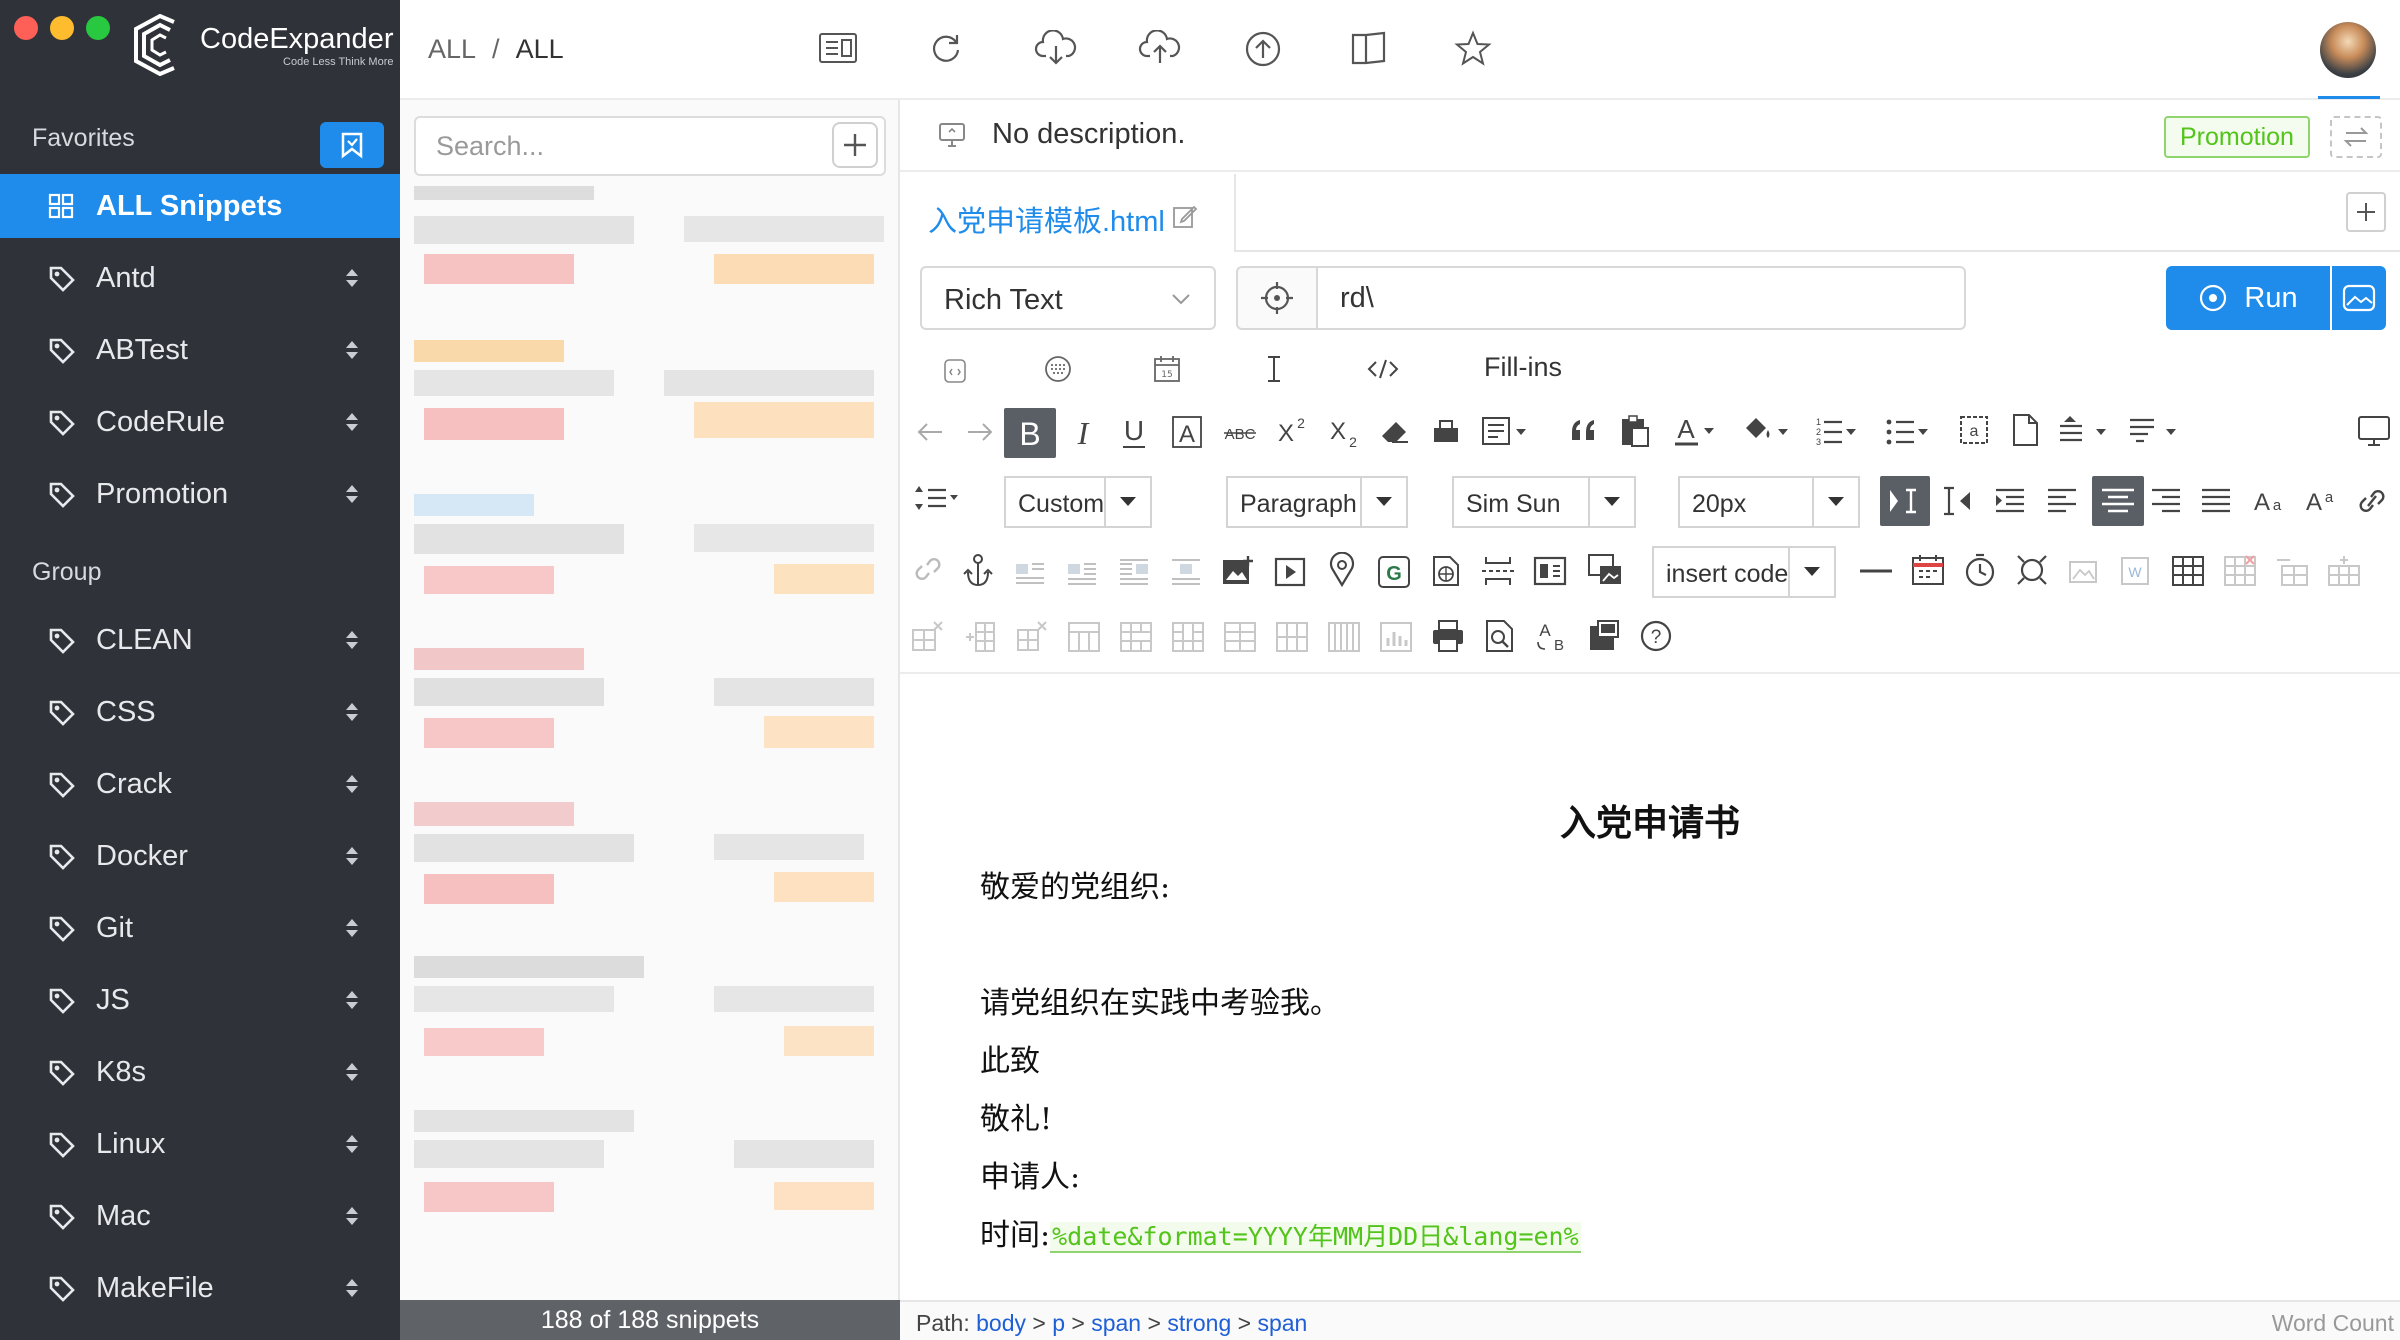  What do you see at coordinates (2320, 500) in the screenshot?
I see `lowercase-icon: Aa` at bounding box center [2320, 500].